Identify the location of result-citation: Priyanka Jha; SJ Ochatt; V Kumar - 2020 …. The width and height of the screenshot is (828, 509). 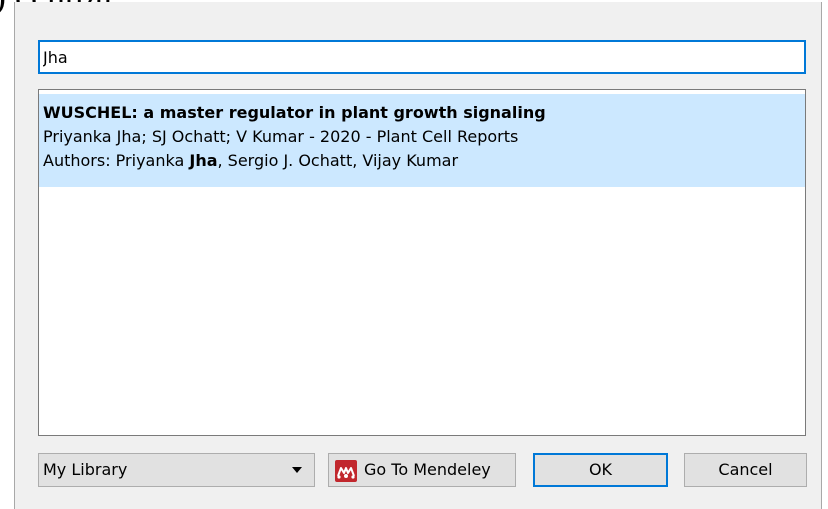
(281, 136).